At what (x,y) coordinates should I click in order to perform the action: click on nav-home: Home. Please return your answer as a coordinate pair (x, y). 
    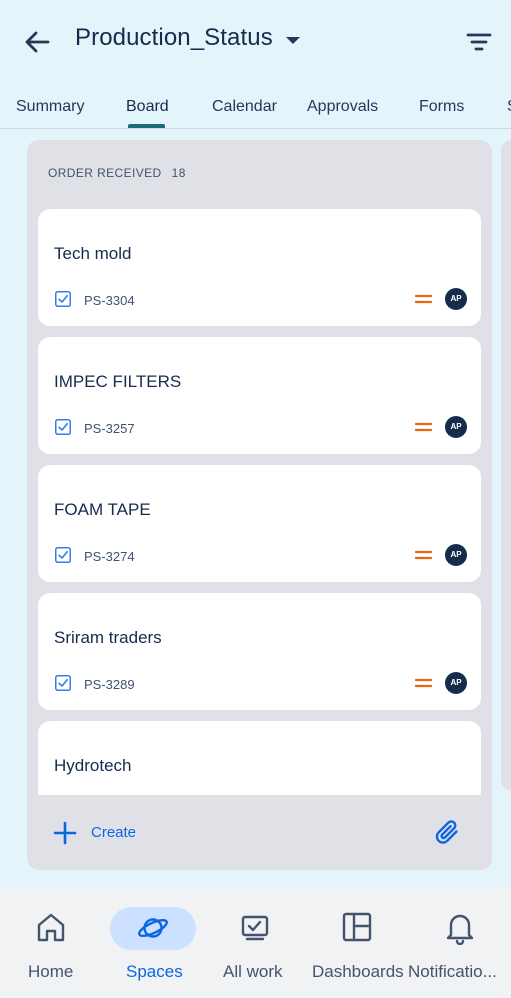
    Looking at the image, I should click on (51, 943).